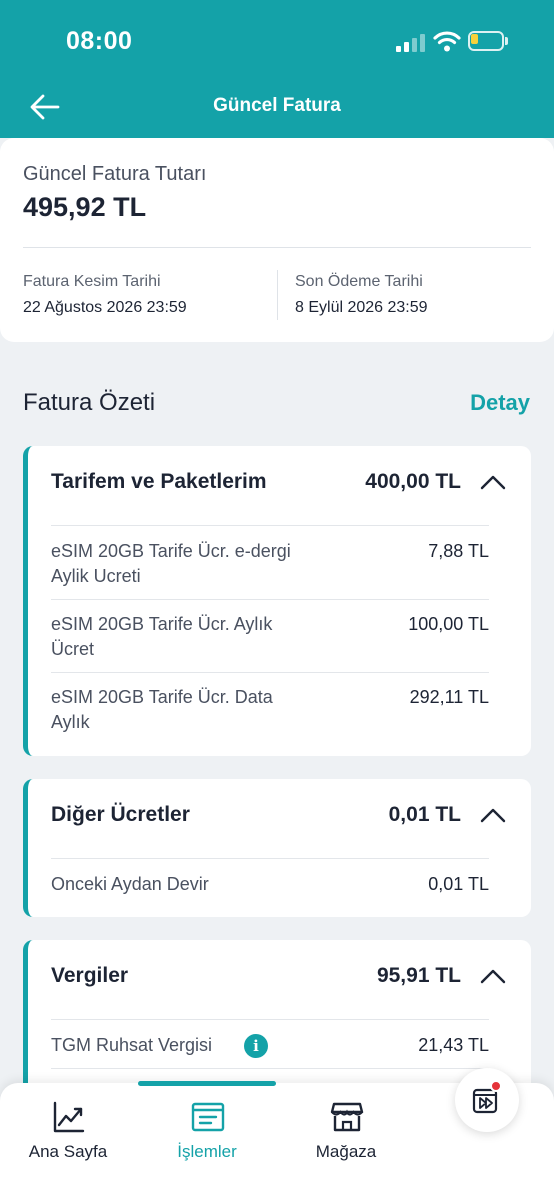  I want to click on item-amount: 292,11 TL, so click(449, 697).